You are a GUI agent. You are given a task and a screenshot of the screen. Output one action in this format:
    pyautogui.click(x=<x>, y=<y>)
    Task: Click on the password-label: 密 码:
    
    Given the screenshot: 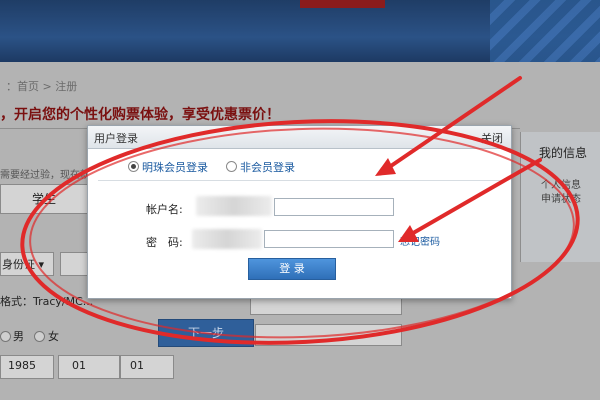 What is the action you would take?
    pyautogui.click(x=164, y=242)
    